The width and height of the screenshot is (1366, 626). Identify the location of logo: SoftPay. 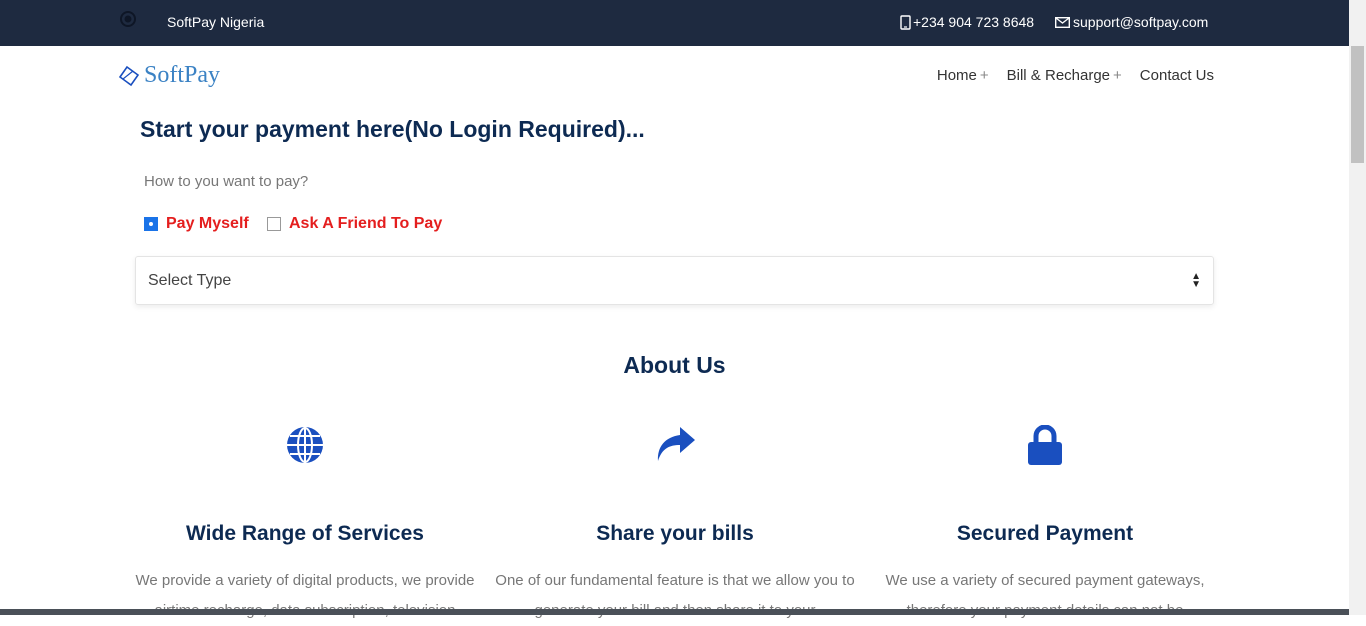
(169, 75).